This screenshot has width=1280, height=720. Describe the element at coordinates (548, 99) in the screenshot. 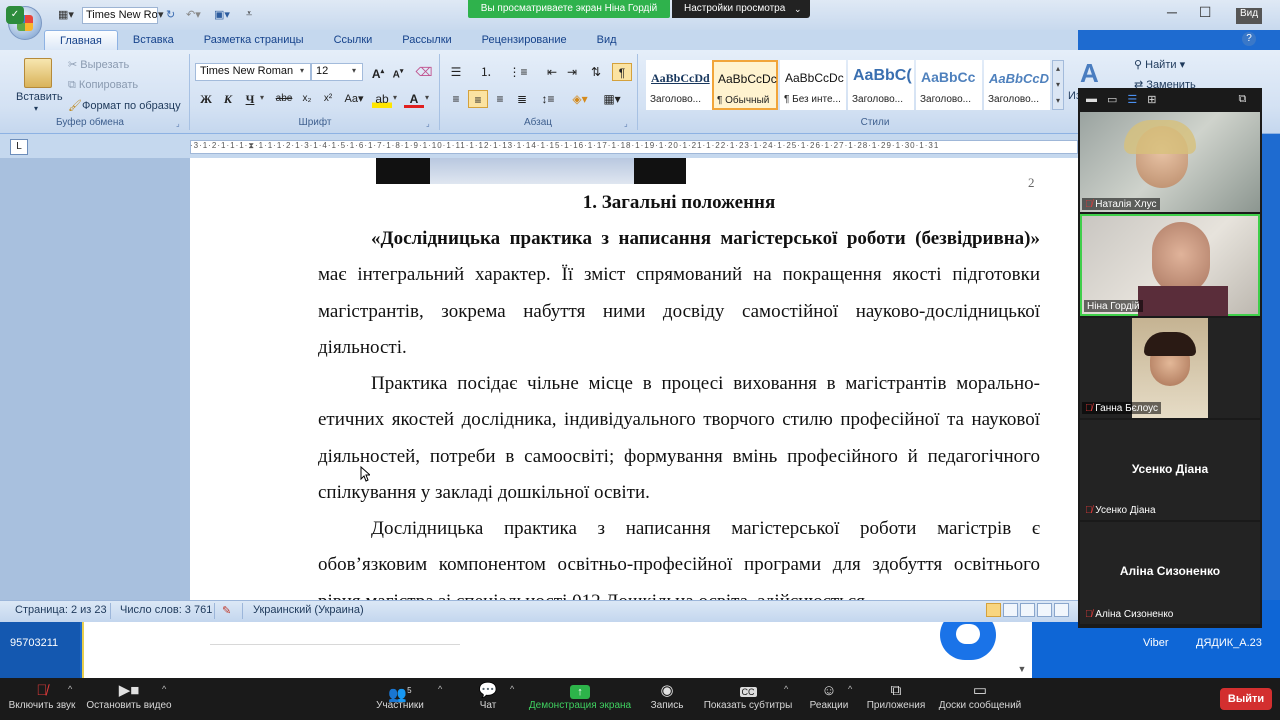

I see `line-spacing-icon: ↕≡` at that location.